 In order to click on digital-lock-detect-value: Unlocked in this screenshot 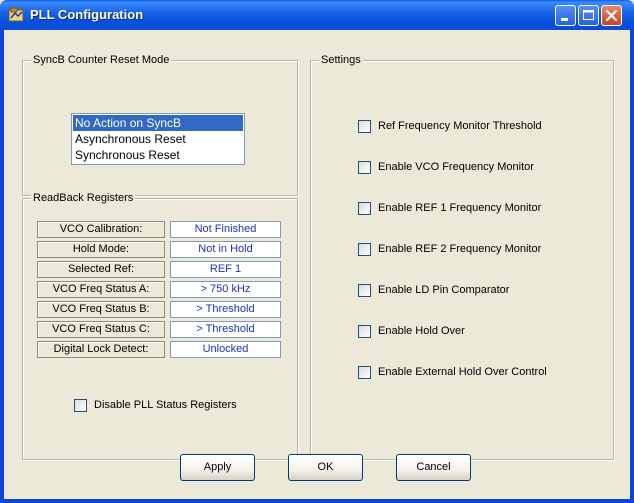, I will do `click(225, 349)`.